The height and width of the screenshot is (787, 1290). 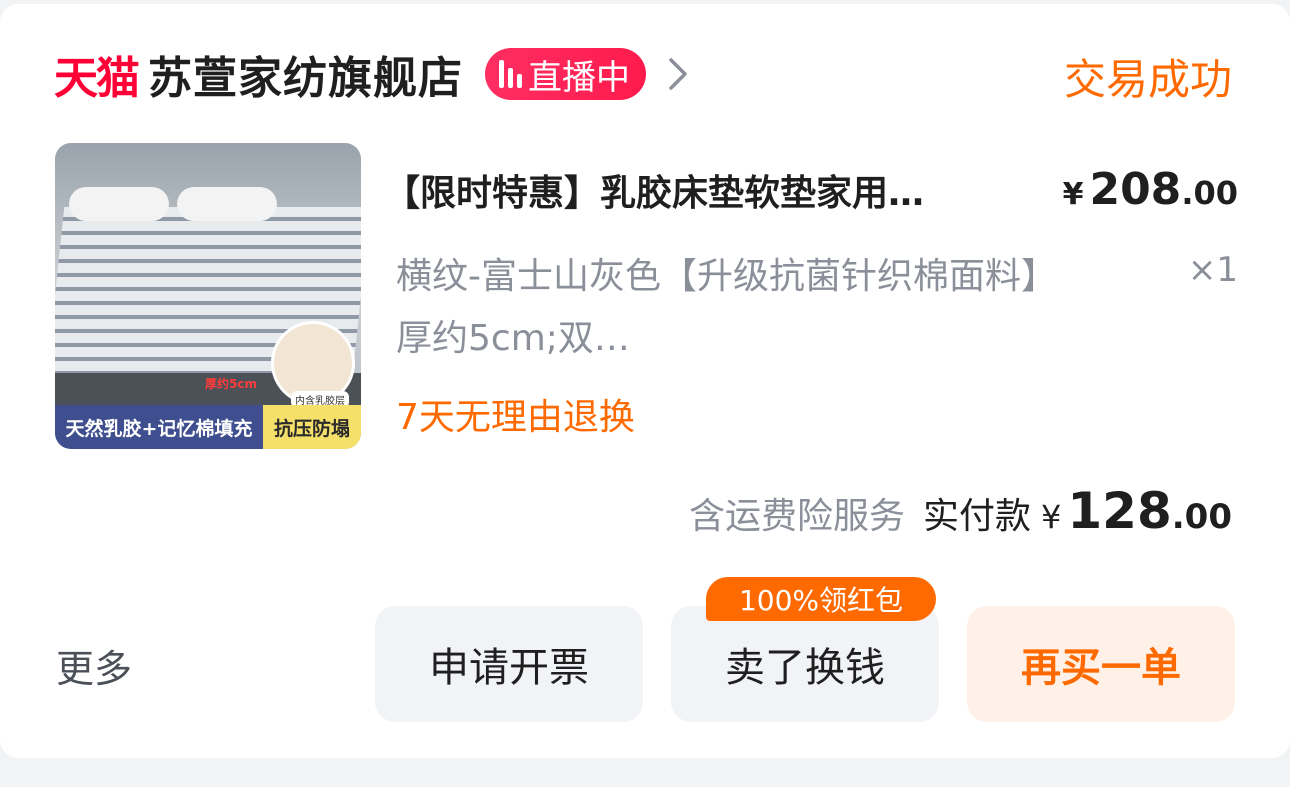 I want to click on pillow-left, so click(x=119, y=204).